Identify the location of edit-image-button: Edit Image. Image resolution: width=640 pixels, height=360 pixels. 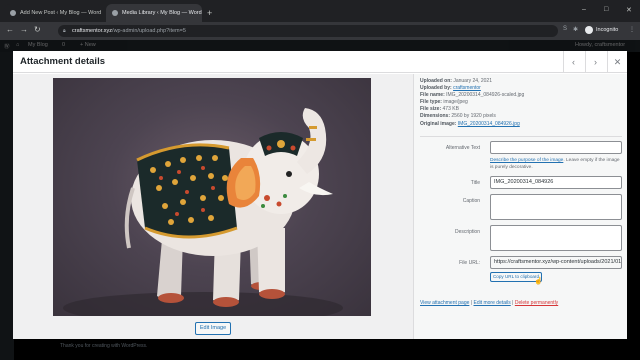
(213, 328).